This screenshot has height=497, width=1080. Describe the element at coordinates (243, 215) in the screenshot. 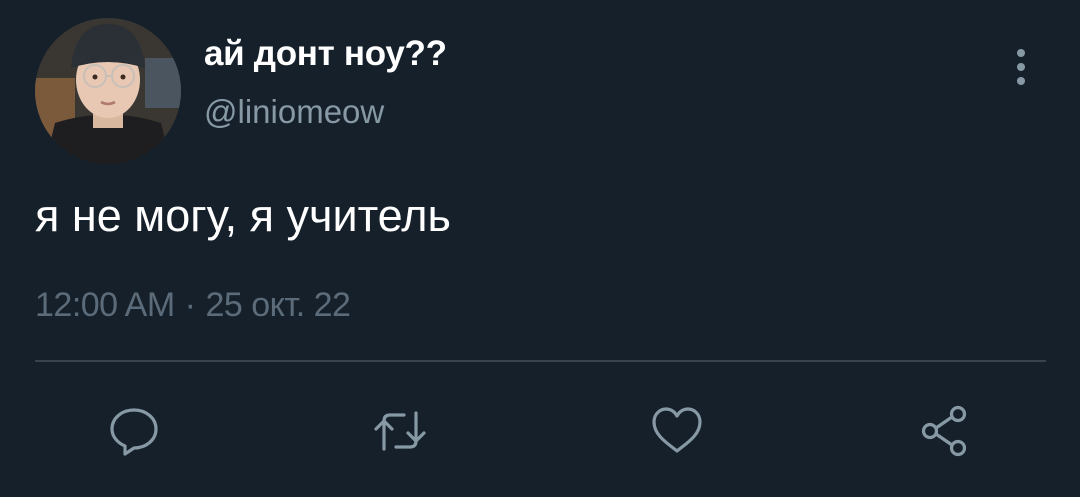

I see `tweet-text: я не могу, я учитель` at that location.